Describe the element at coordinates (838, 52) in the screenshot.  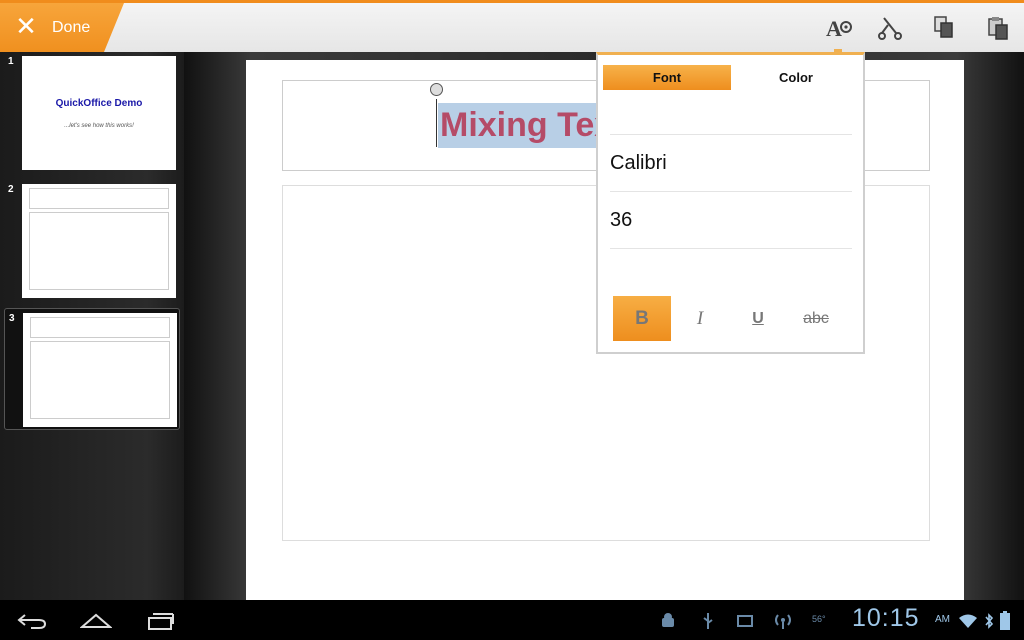
I see `popup-caret` at that location.